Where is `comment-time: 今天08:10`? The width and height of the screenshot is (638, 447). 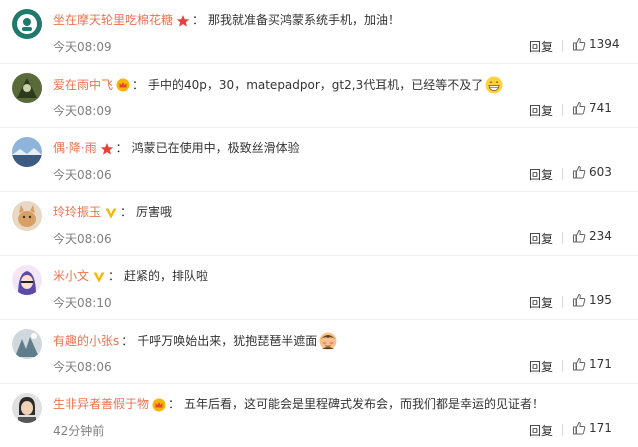 comment-time: 今天08:10 is located at coordinates (82, 303).